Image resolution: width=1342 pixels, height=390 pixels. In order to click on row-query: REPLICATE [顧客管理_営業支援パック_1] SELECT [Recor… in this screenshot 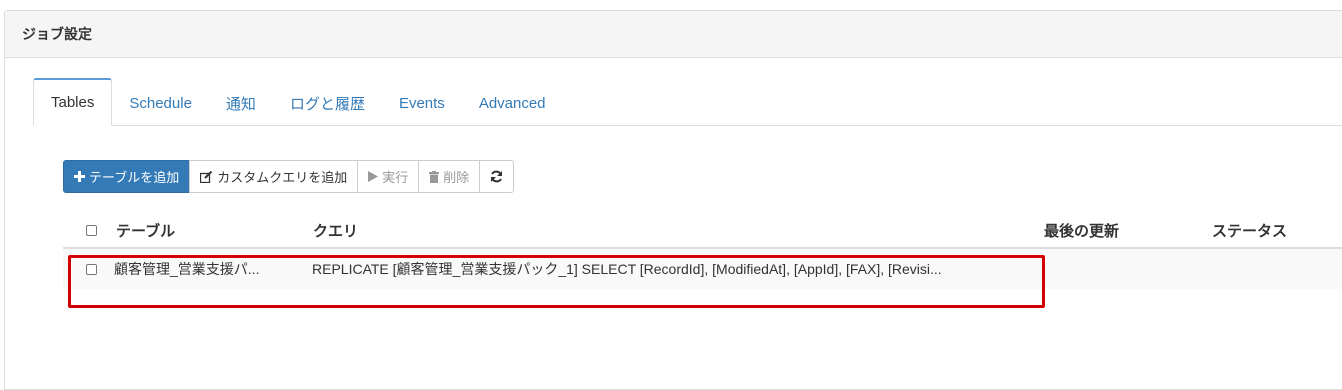, I will do `click(654, 269)`.